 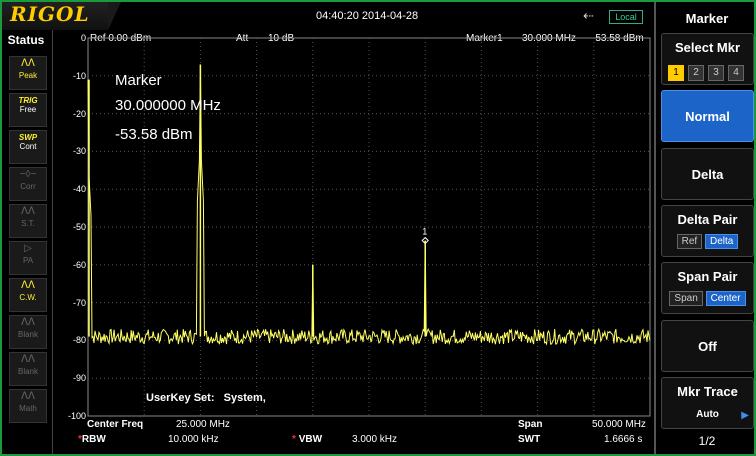 What do you see at coordinates (707, 276) in the screenshot?
I see `span-pair-label: Span Pair` at bounding box center [707, 276].